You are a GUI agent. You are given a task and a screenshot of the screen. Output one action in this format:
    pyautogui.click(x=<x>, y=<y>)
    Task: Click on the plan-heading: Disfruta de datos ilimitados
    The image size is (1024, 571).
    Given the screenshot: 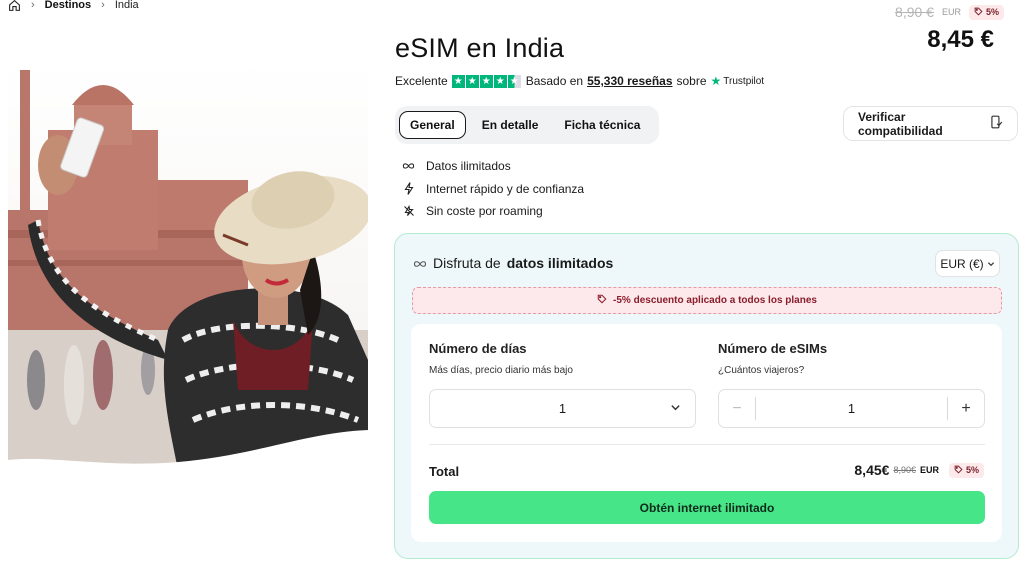 What is the action you would take?
    pyautogui.click(x=513, y=263)
    